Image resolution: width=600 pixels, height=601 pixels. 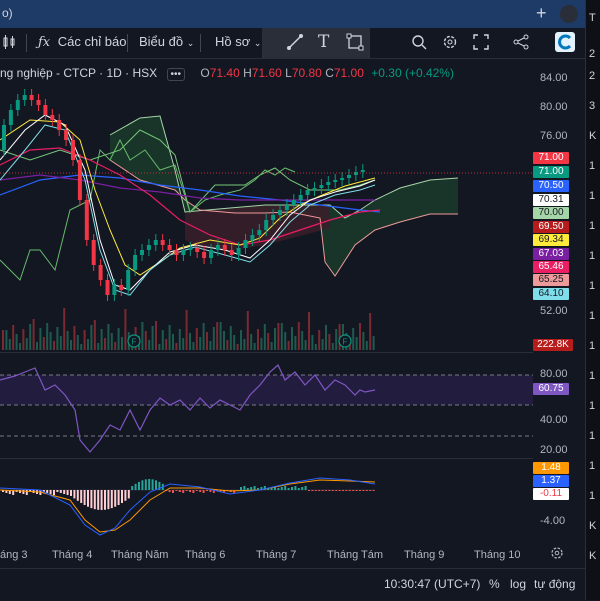 What do you see at coordinates (494, 584) in the screenshot?
I see `percent-scale-toggle: %` at bounding box center [494, 584].